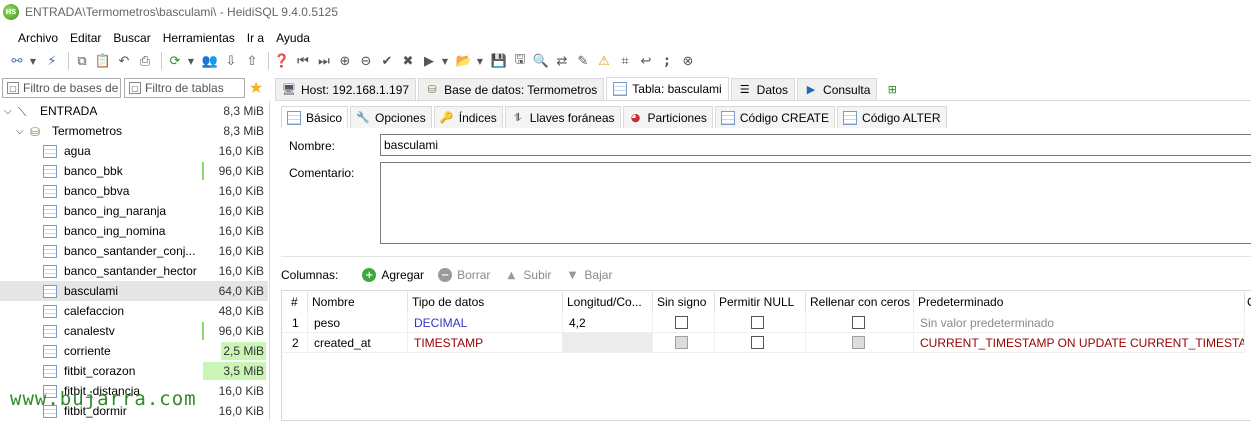  What do you see at coordinates (256, 88) in the screenshot?
I see `favorites-star-icon: ★` at bounding box center [256, 88].